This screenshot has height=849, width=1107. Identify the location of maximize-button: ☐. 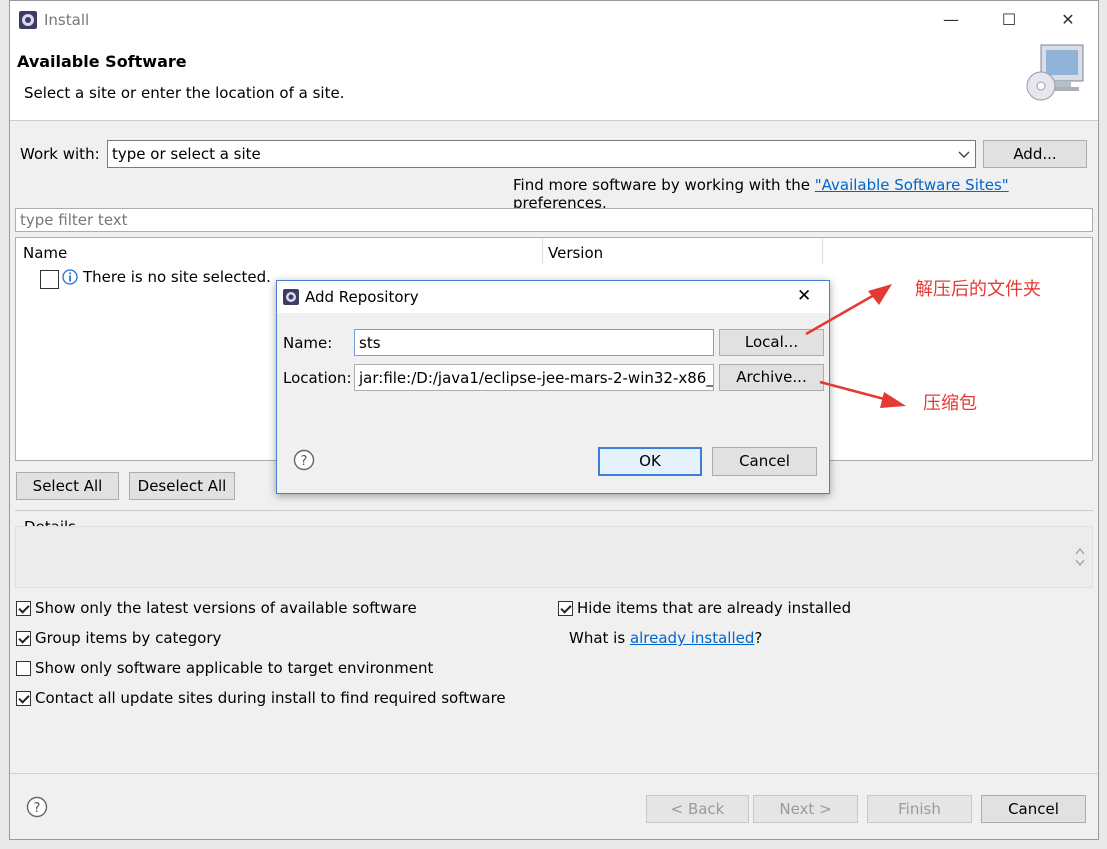
(1009, 20).